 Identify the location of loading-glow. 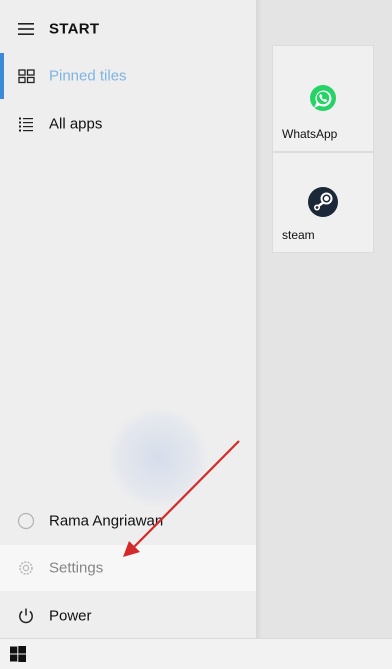
(158, 458).